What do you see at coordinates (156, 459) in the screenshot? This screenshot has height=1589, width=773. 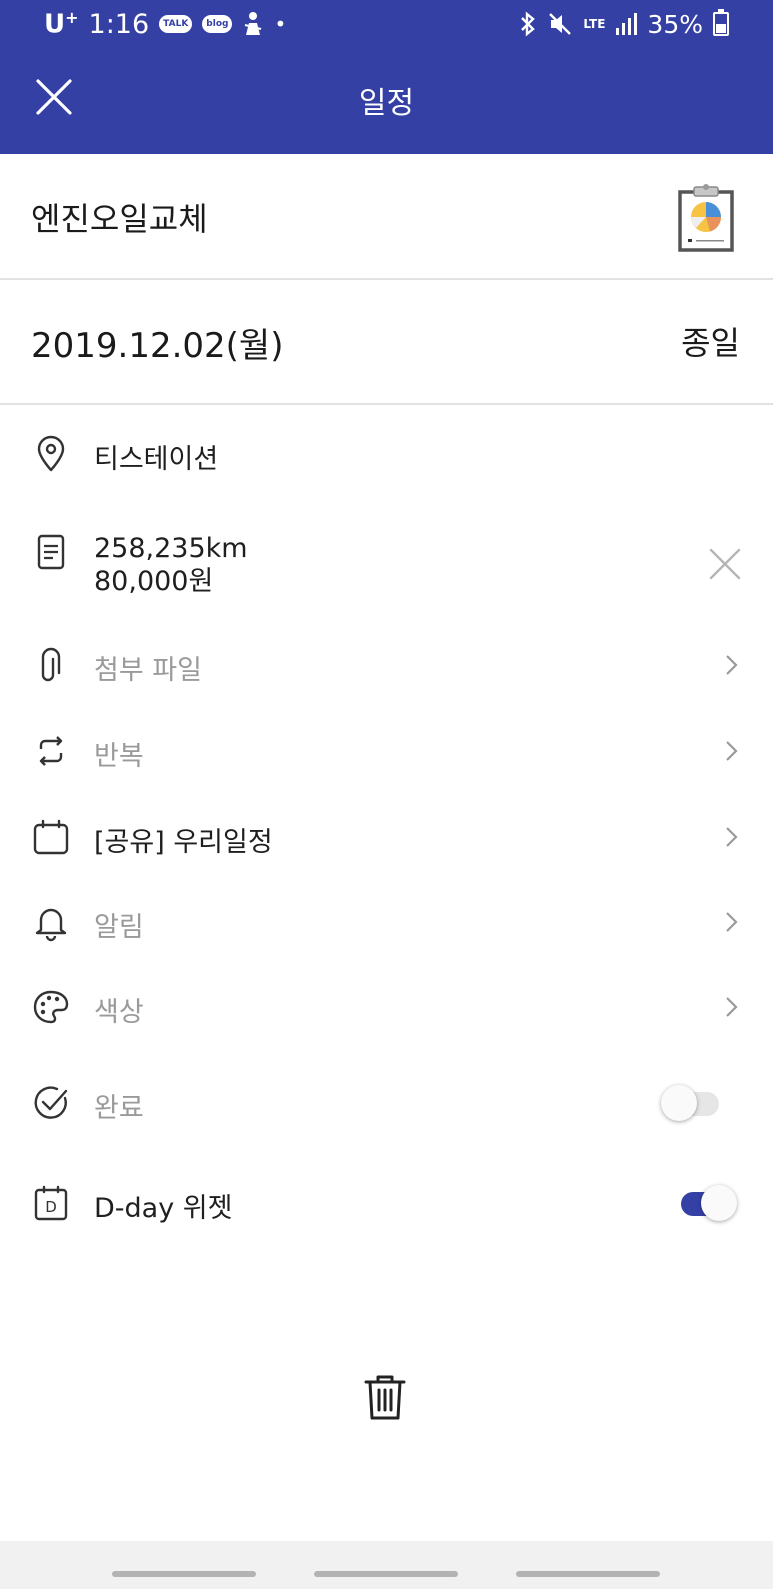 I see `location-label: 티스테이션` at bounding box center [156, 459].